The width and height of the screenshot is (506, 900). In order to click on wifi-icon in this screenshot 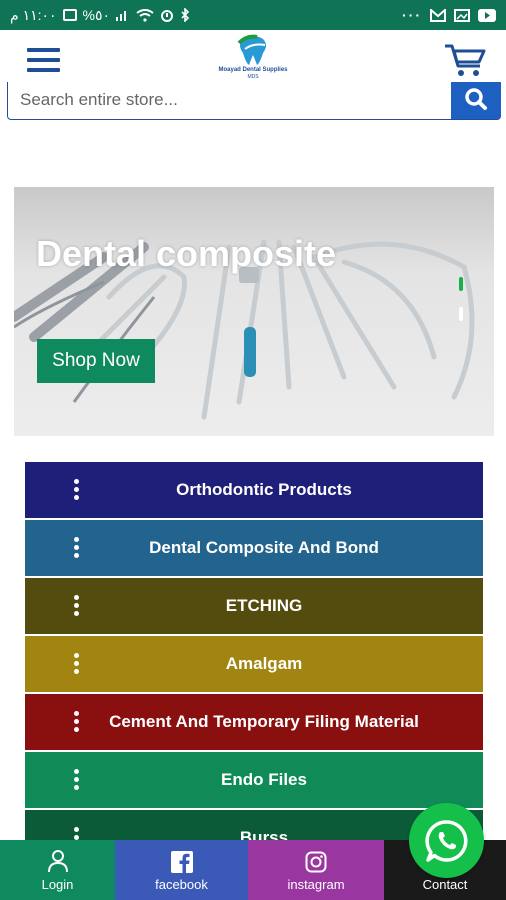, I will do `click(145, 15)`.